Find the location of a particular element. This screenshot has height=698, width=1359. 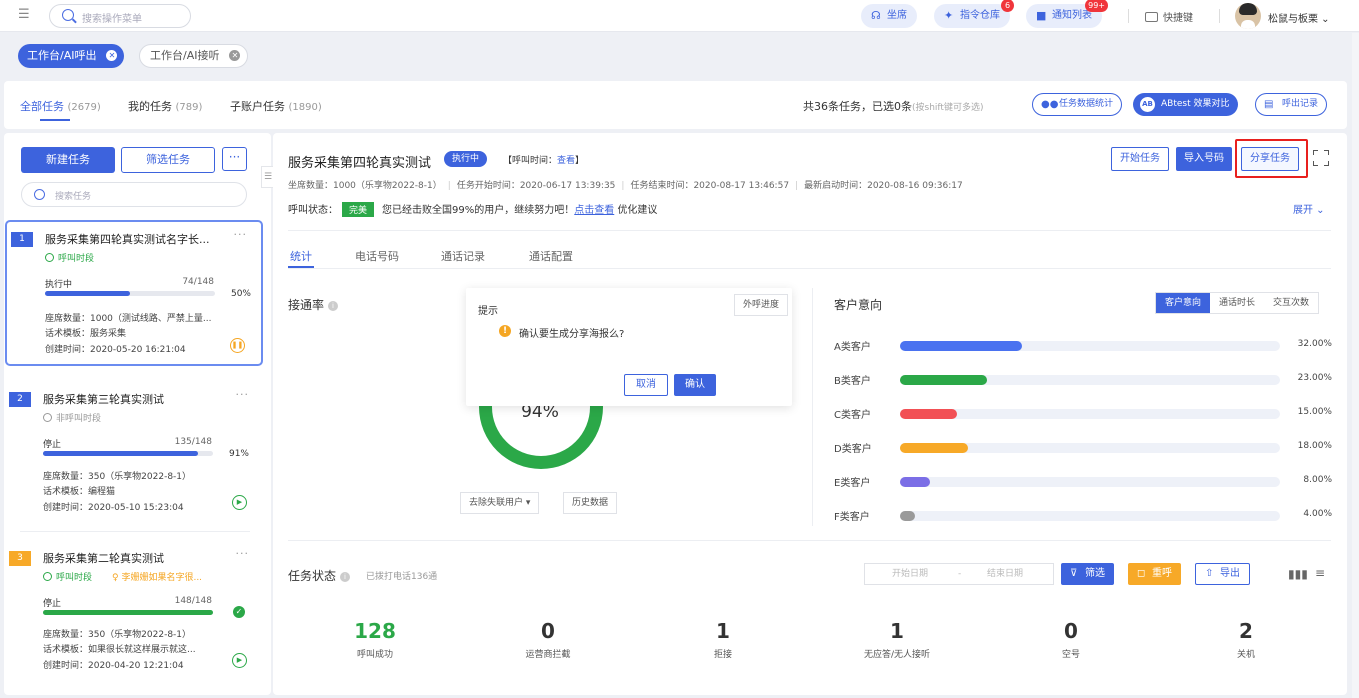

notify-list-button: ■ 通知列表 99+ is located at coordinates (1067, 14).